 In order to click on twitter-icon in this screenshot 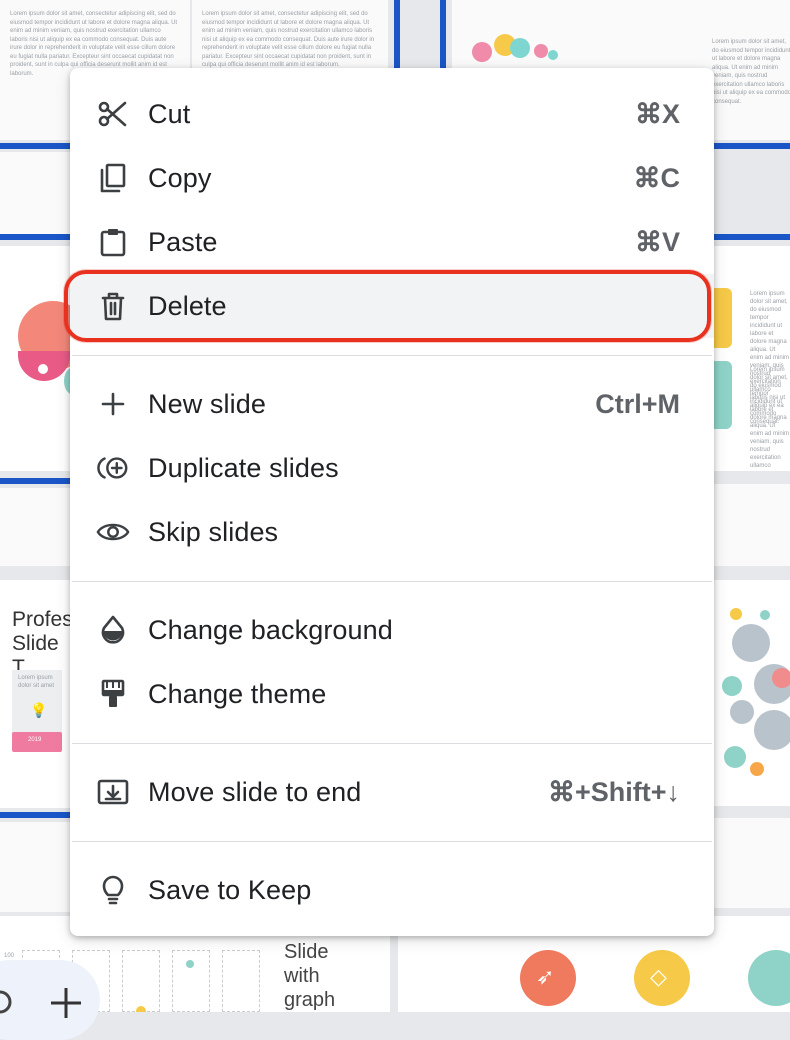, I will do `click(735, 757)`.